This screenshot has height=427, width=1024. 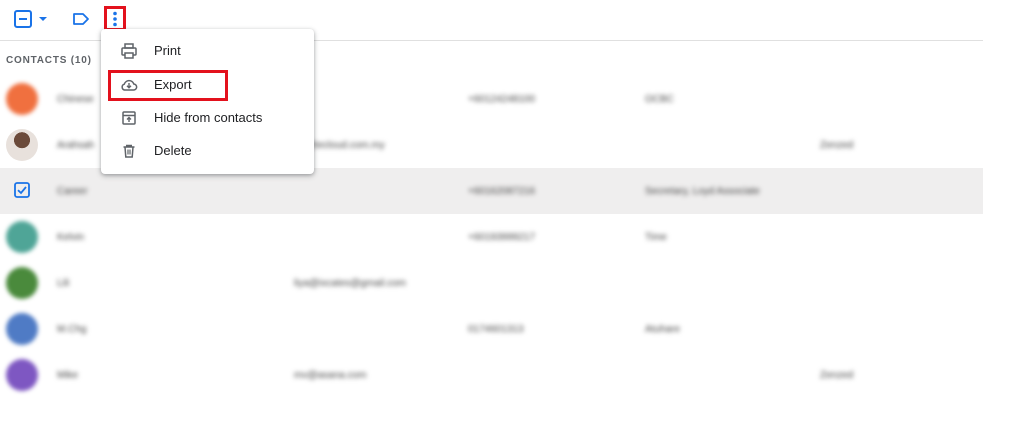 What do you see at coordinates (330, 375) in the screenshot?
I see `contact-email: mv@asana.com` at bounding box center [330, 375].